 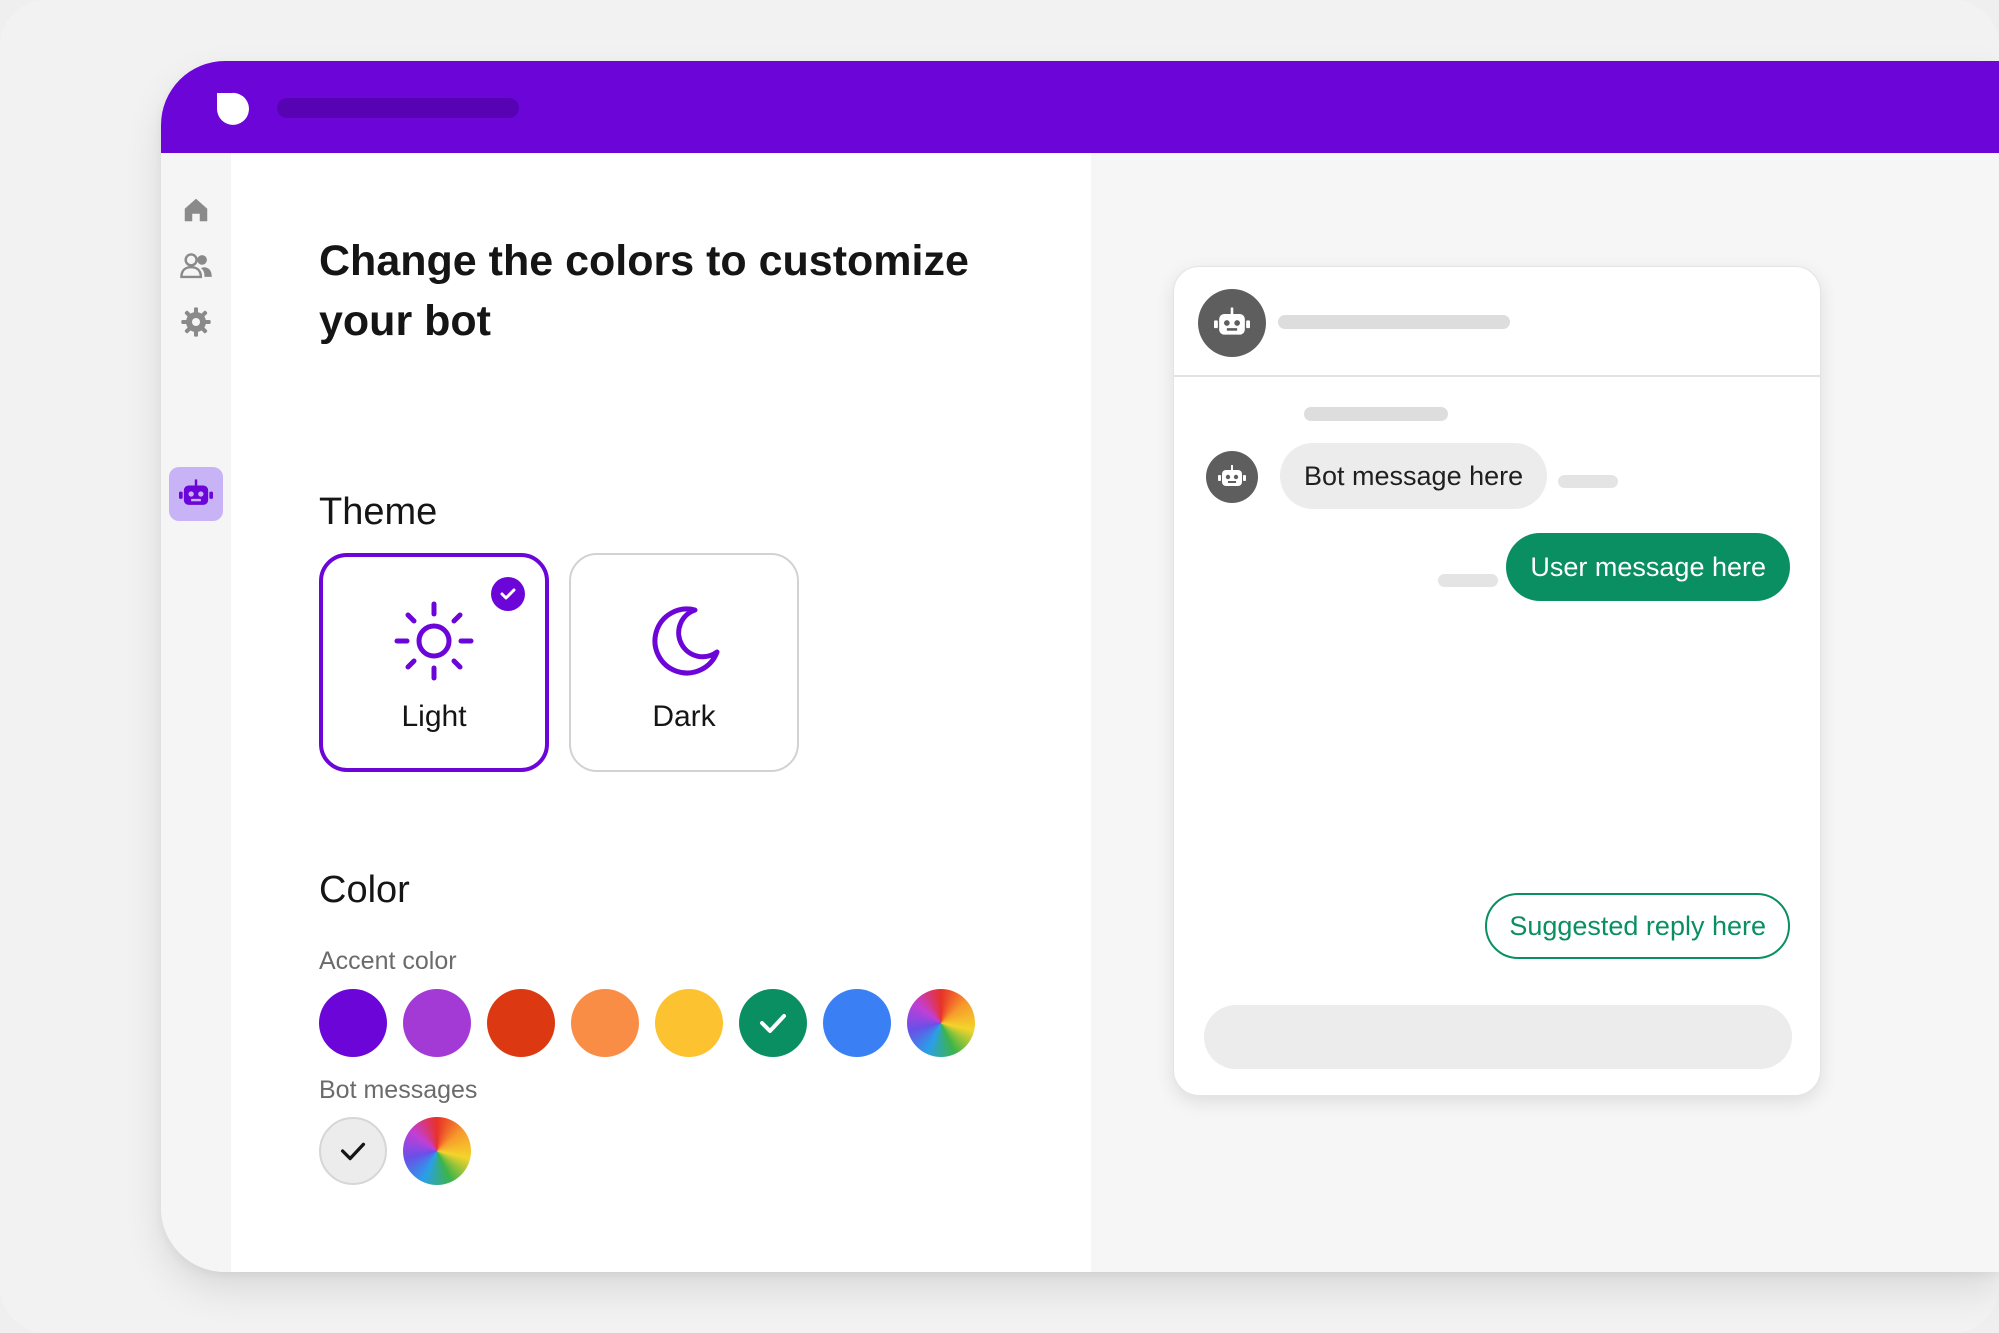 I want to click on theme-option-label: Dark, so click(x=684, y=716).